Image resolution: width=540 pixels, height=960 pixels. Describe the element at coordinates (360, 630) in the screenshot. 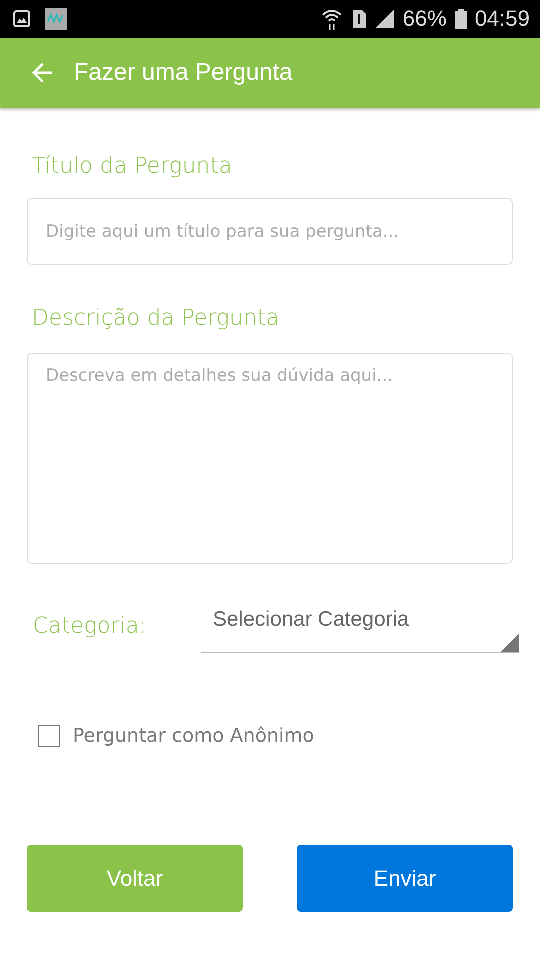

I see `category-dropdown: Selecionar Categoria` at that location.